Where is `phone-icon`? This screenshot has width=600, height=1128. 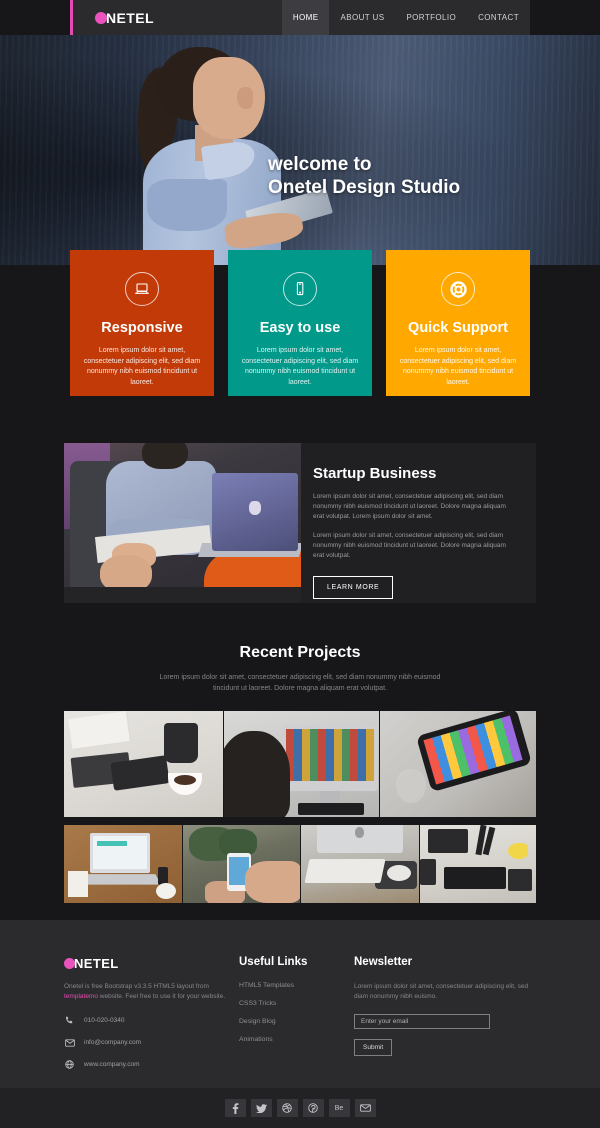
phone-icon is located at coordinates (69, 1020).